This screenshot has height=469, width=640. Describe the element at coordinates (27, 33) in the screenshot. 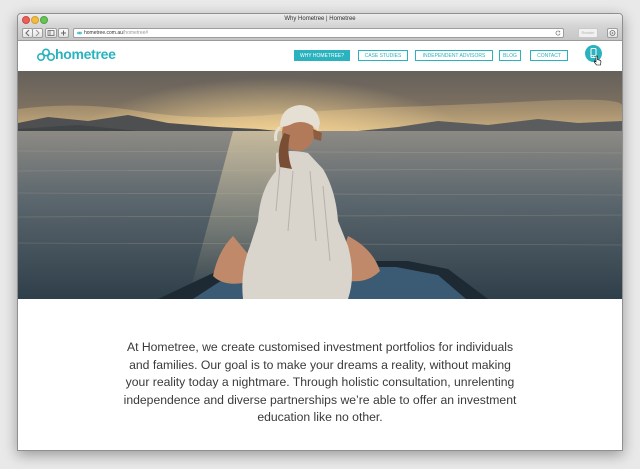

I see `back-arrow-icon` at that location.